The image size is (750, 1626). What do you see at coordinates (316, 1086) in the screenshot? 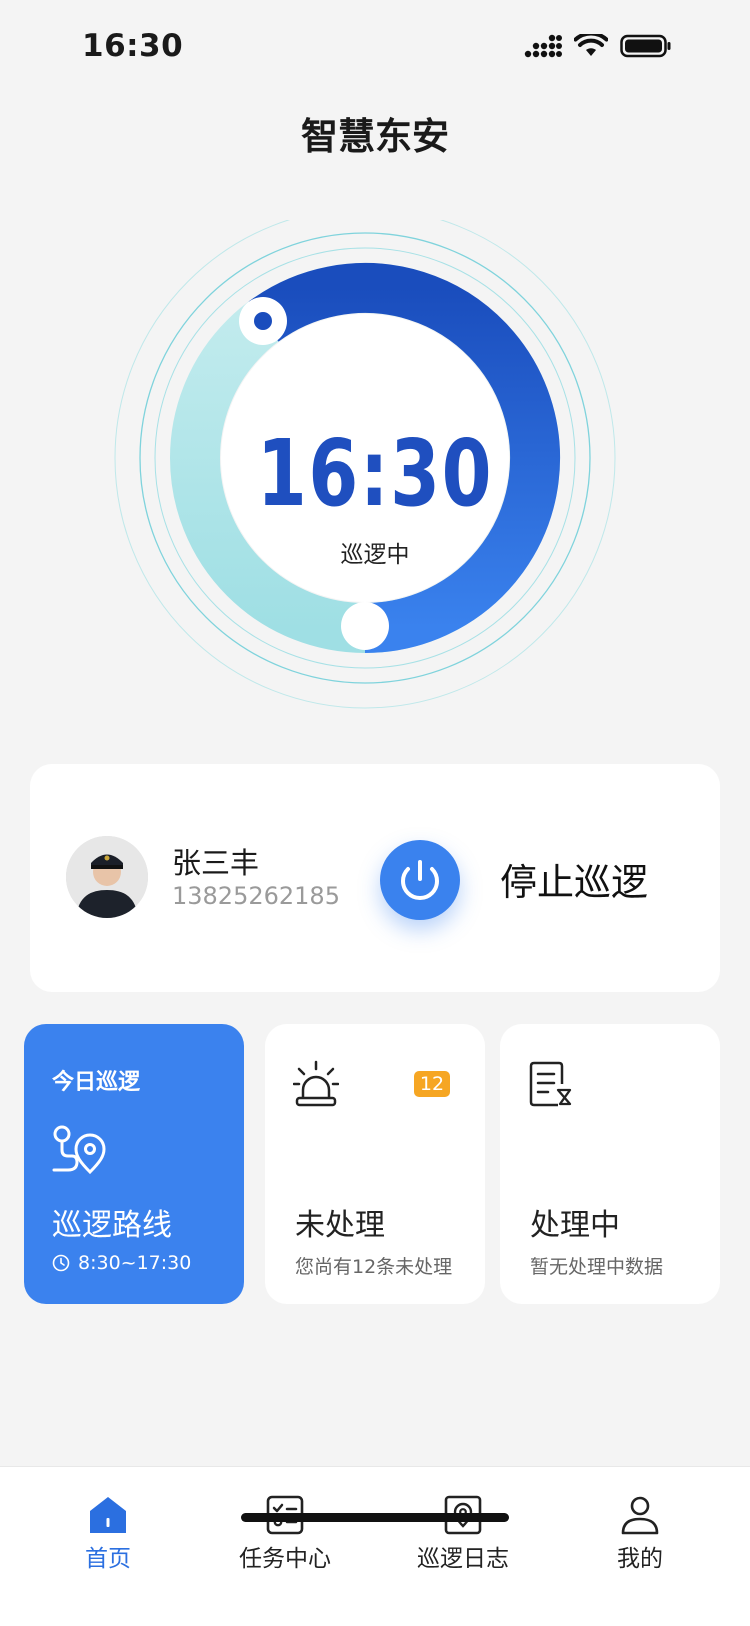
I see `alarm-icon` at bounding box center [316, 1086].